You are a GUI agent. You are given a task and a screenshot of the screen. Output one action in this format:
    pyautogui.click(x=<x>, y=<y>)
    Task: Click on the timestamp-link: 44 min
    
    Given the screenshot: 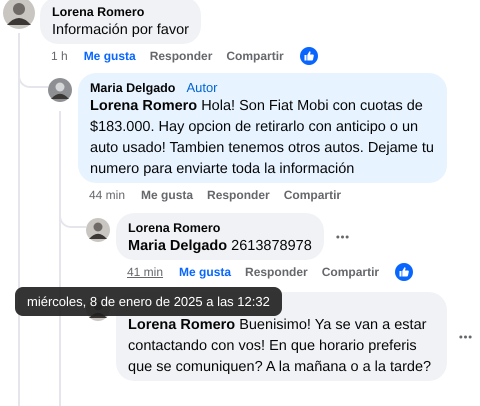 What is the action you would take?
    pyautogui.click(x=107, y=195)
    